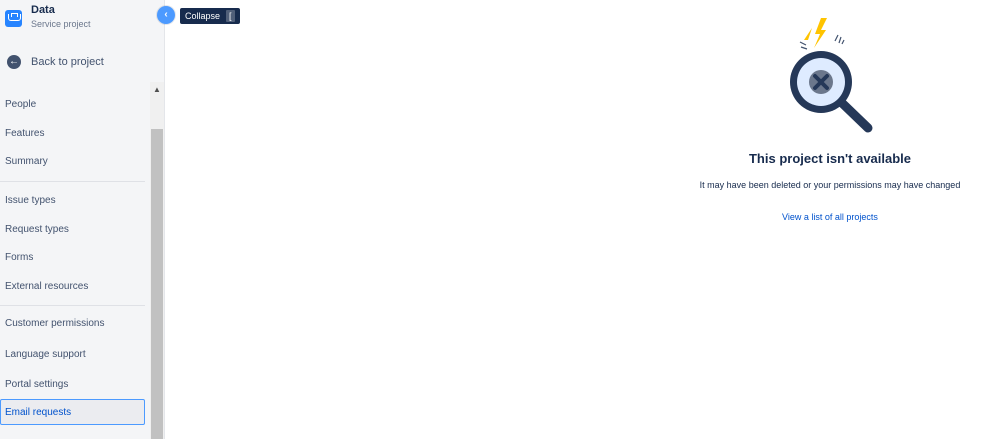  I want to click on sidebar-item-summary: Summary, so click(72, 162).